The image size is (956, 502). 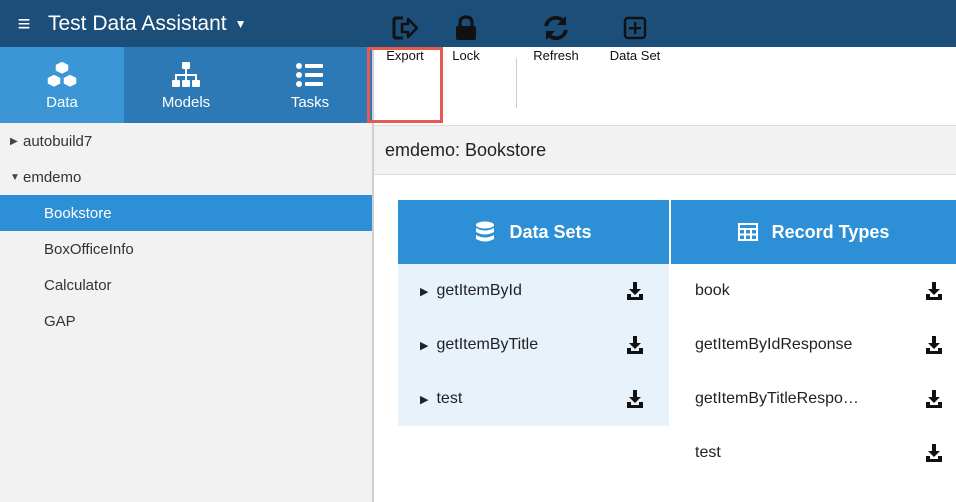 I want to click on app-title: Test Data Assistant, so click(x=137, y=24).